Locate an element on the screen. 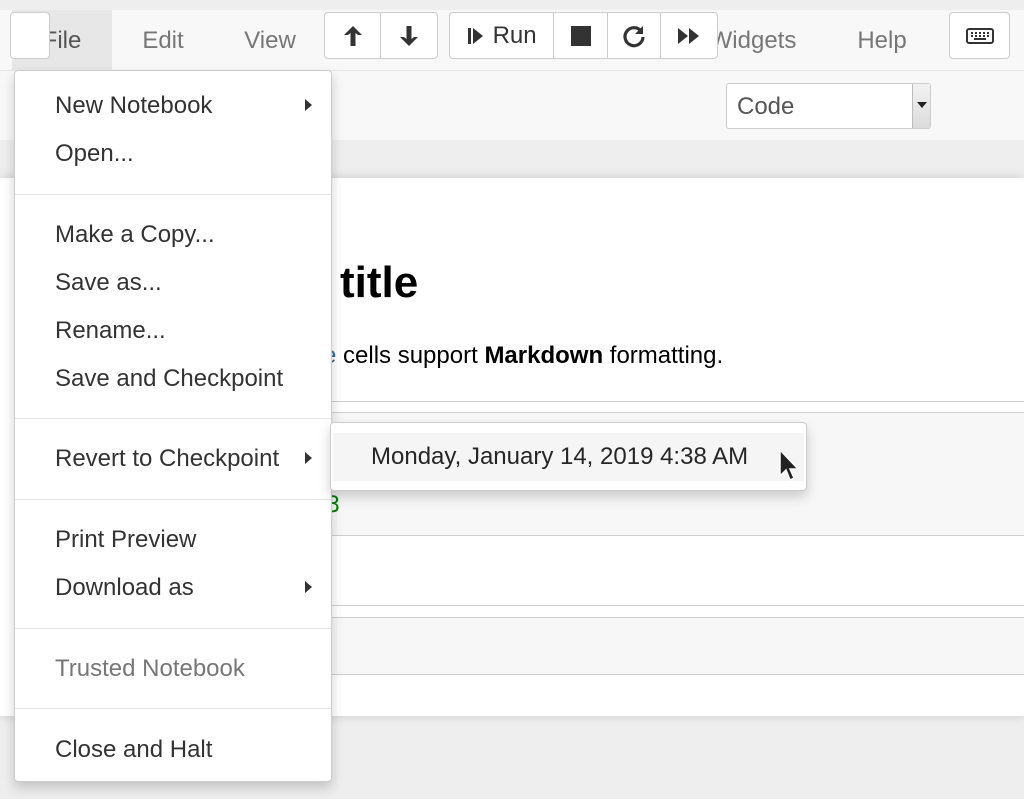 The width and height of the screenshot is (1024, 799). menu-item-save-checkpoint: Save and Checkpoint is located at coordinates (169, 379).